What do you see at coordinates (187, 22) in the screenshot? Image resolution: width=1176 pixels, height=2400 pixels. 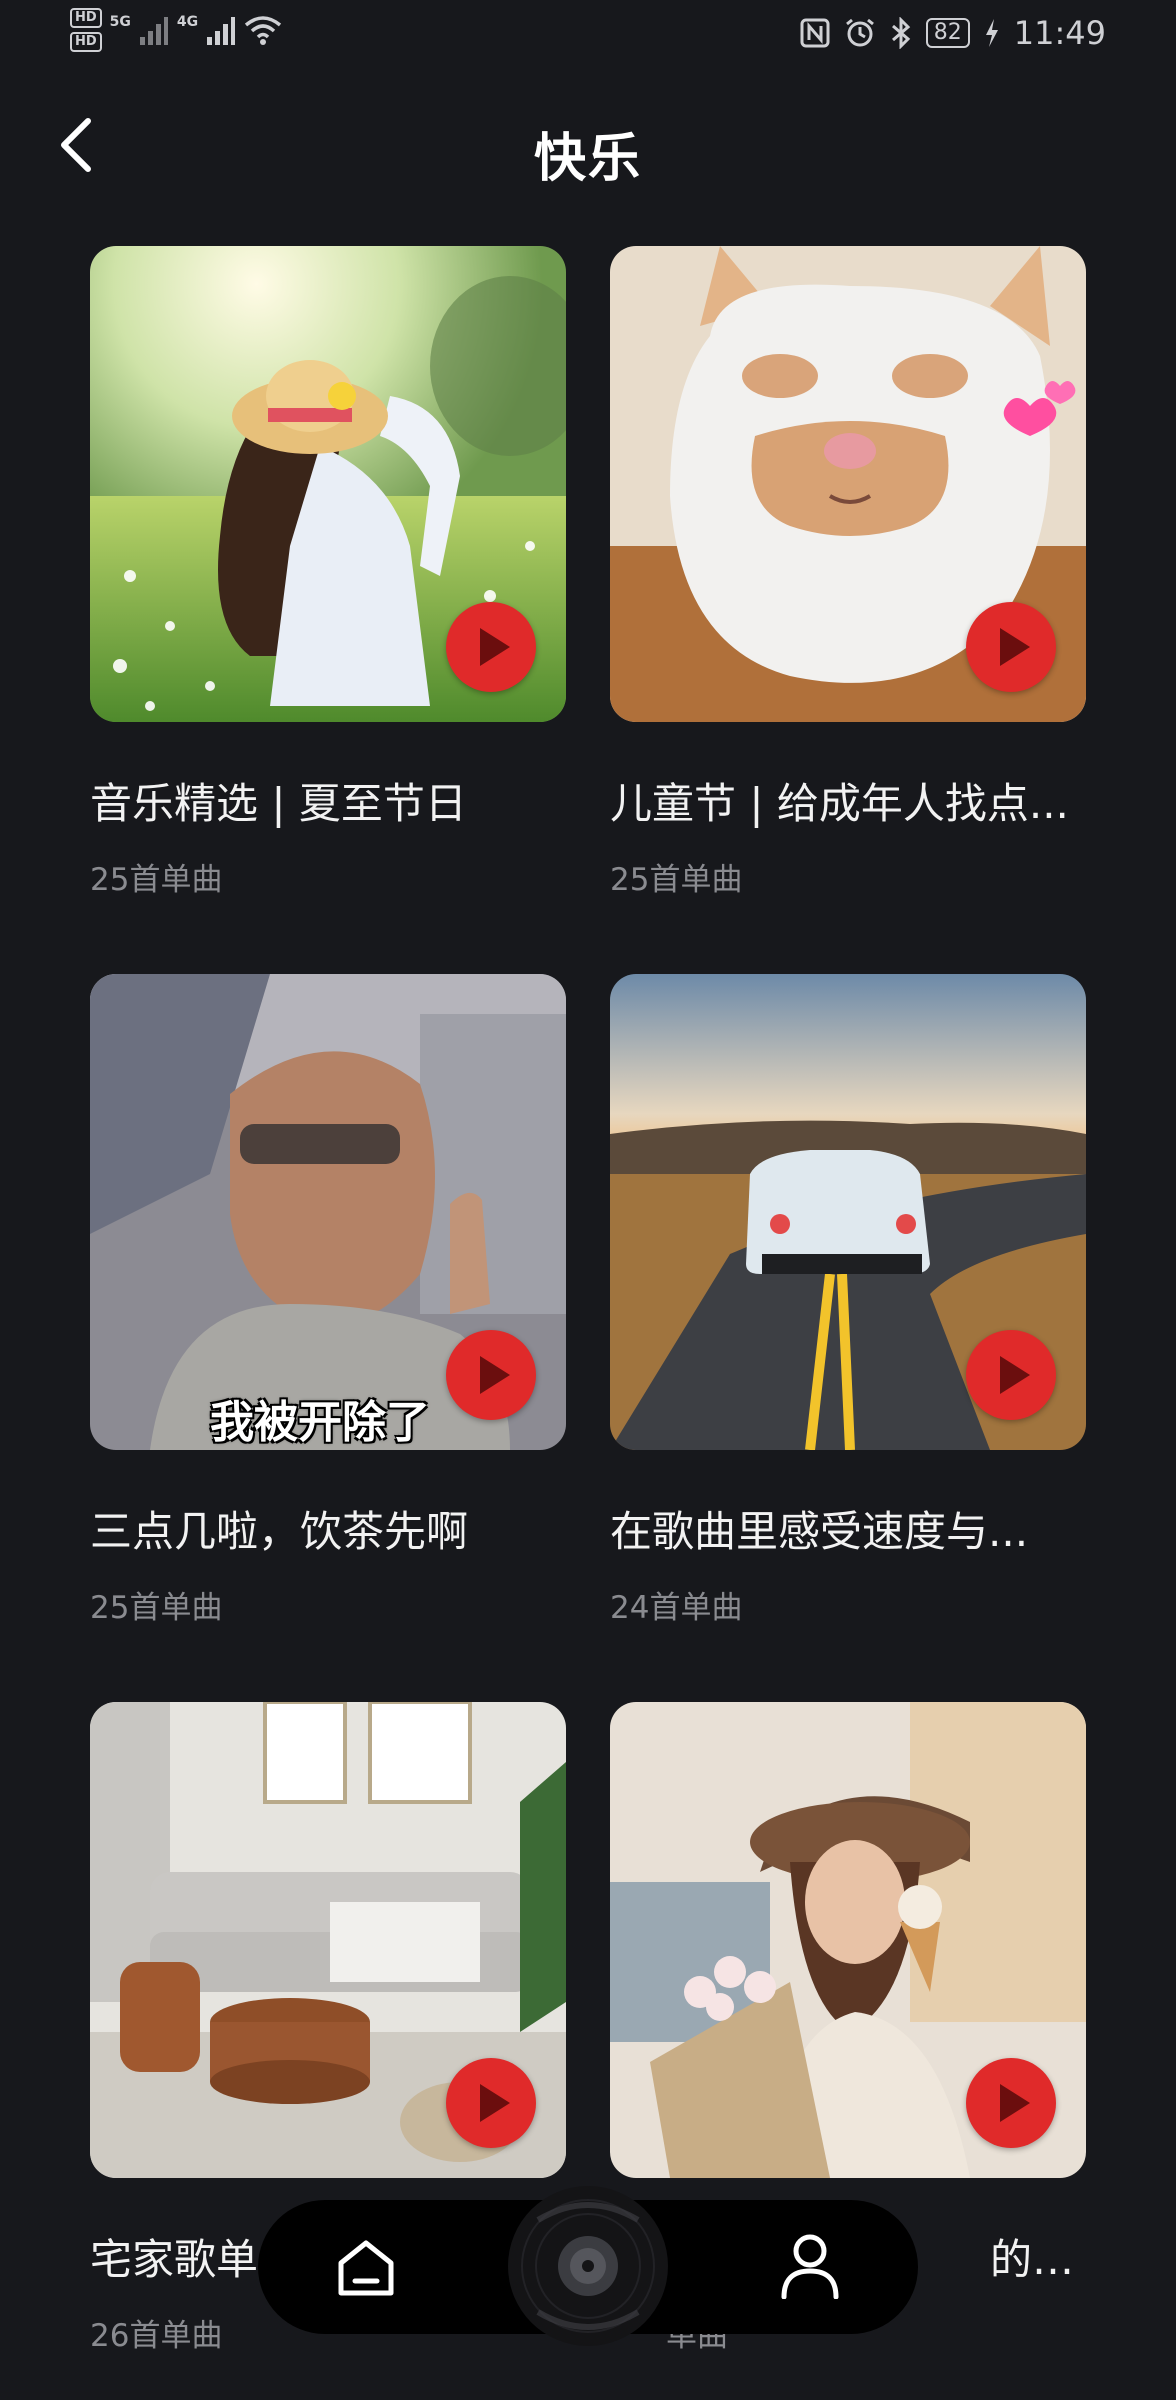 I see `signal-label-4g: 4G` at bounding box center [187, 22].